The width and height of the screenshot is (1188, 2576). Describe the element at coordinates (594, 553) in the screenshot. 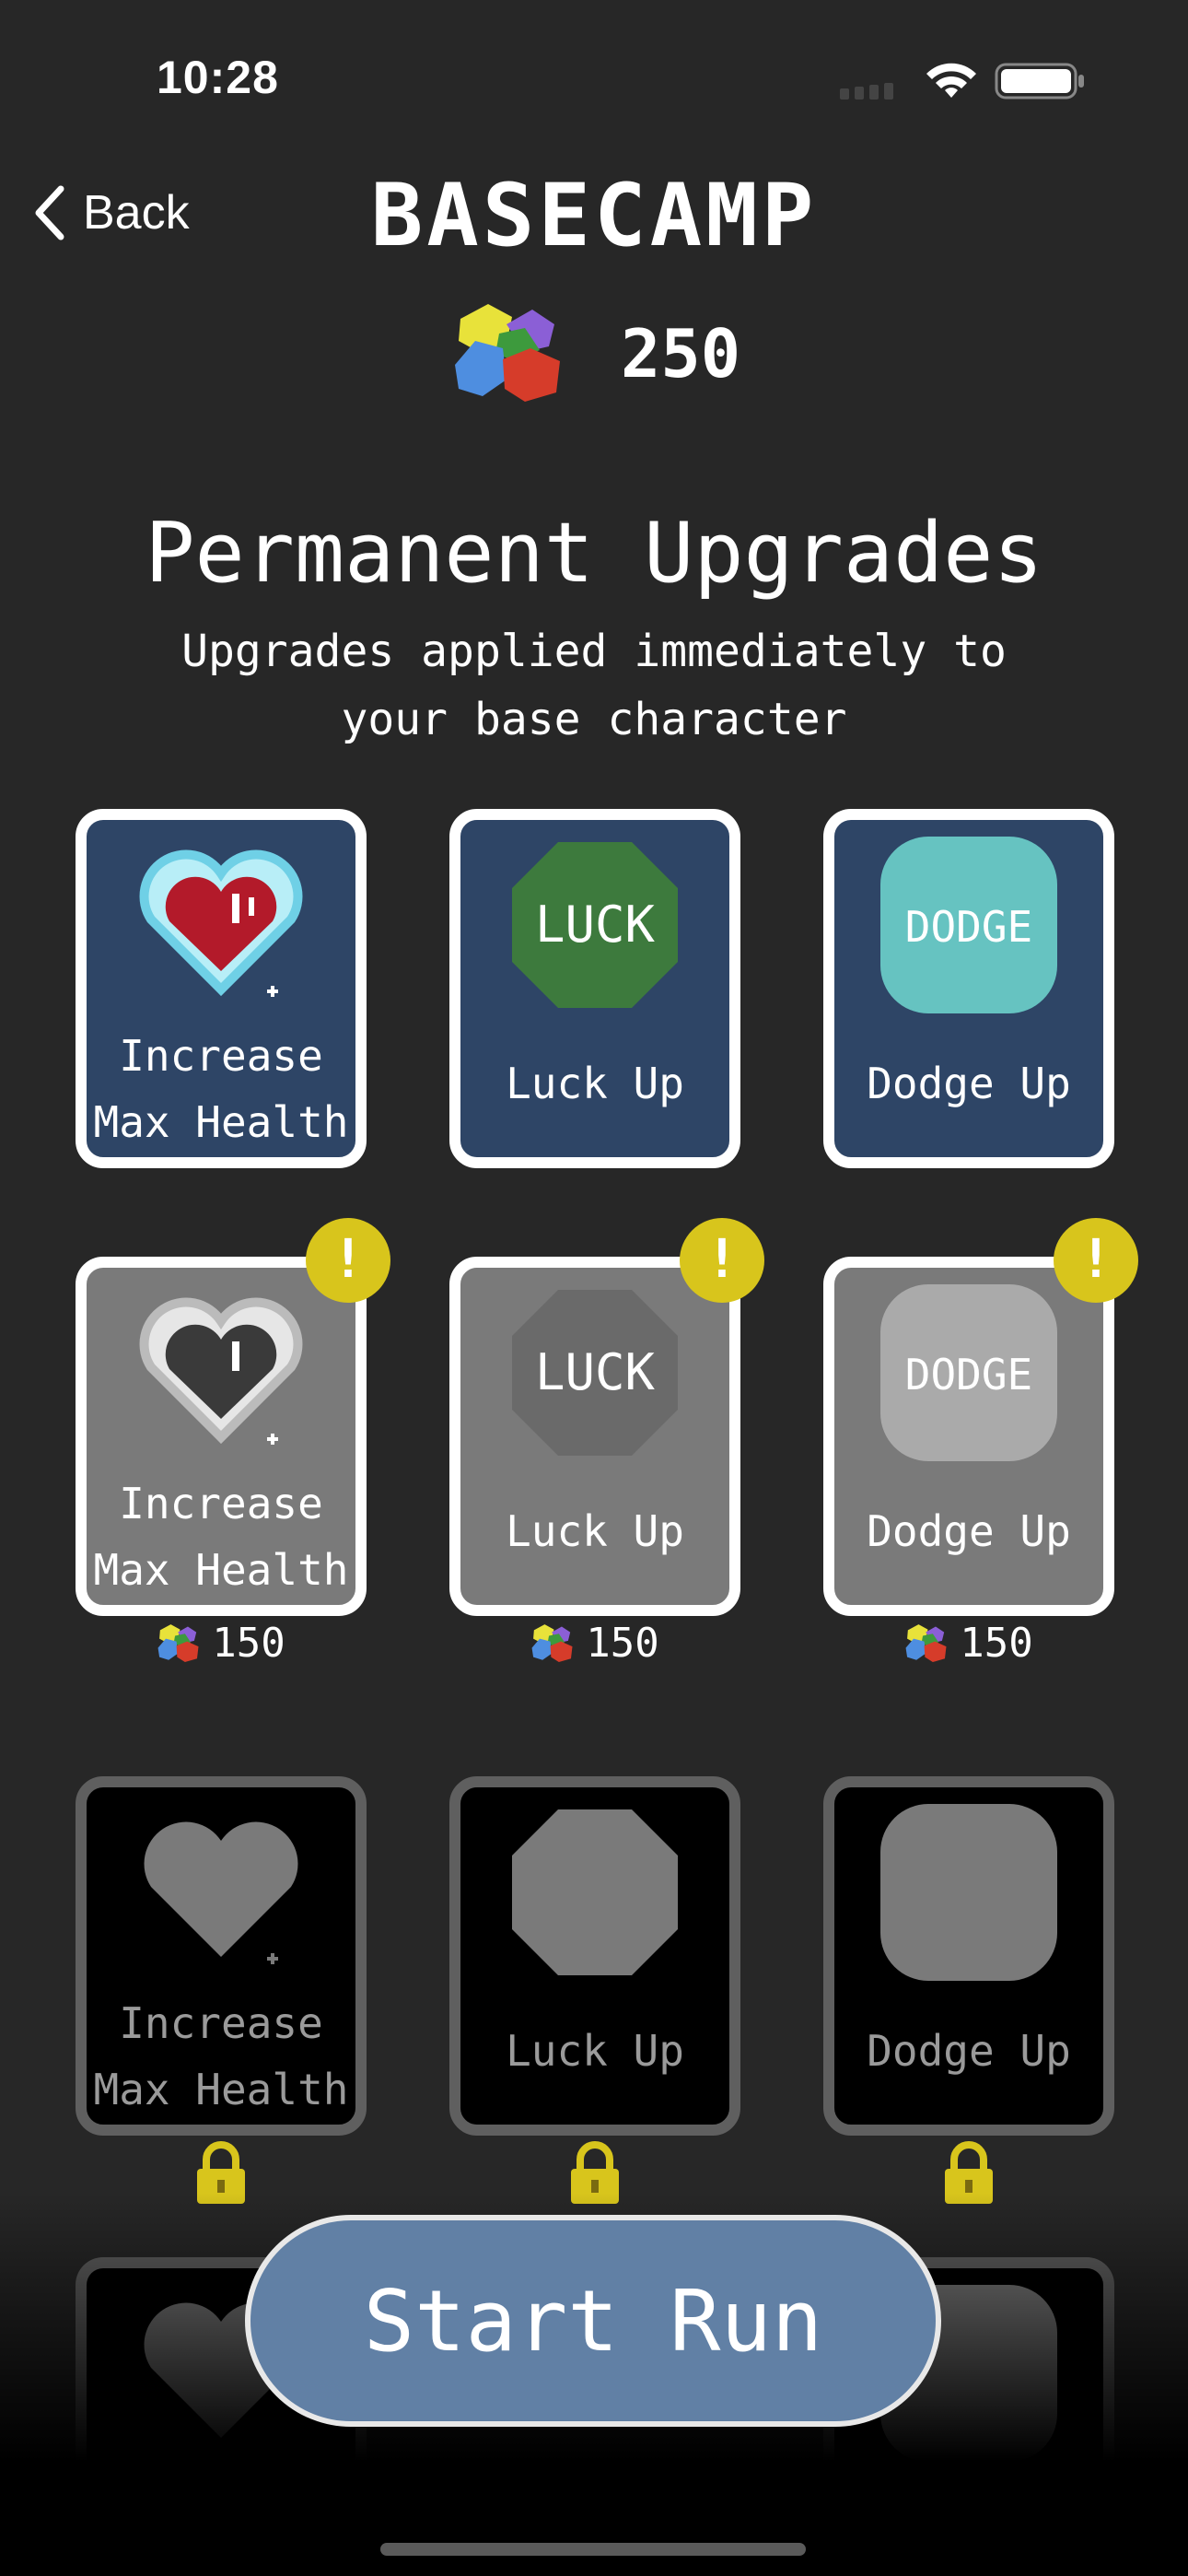

I see `section-title: Permanent Upgrades` at that location.